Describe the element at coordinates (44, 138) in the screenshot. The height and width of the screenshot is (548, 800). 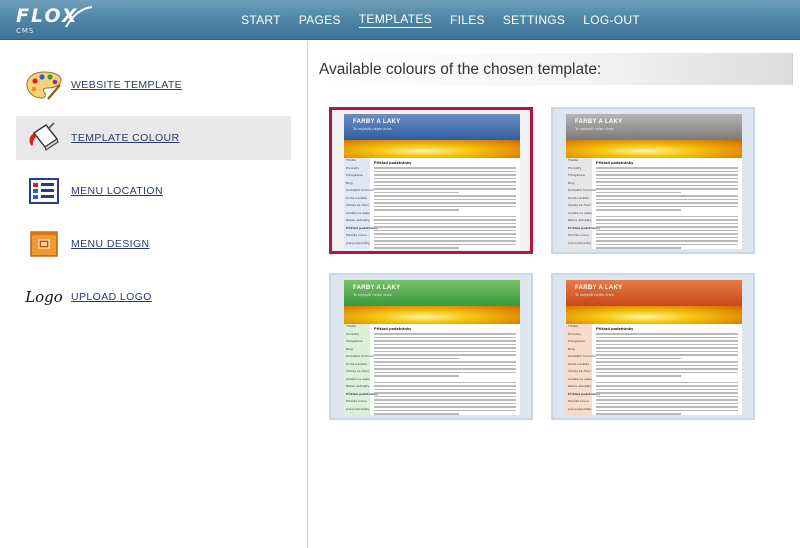
I see `paint-bucket-icon` at that location.